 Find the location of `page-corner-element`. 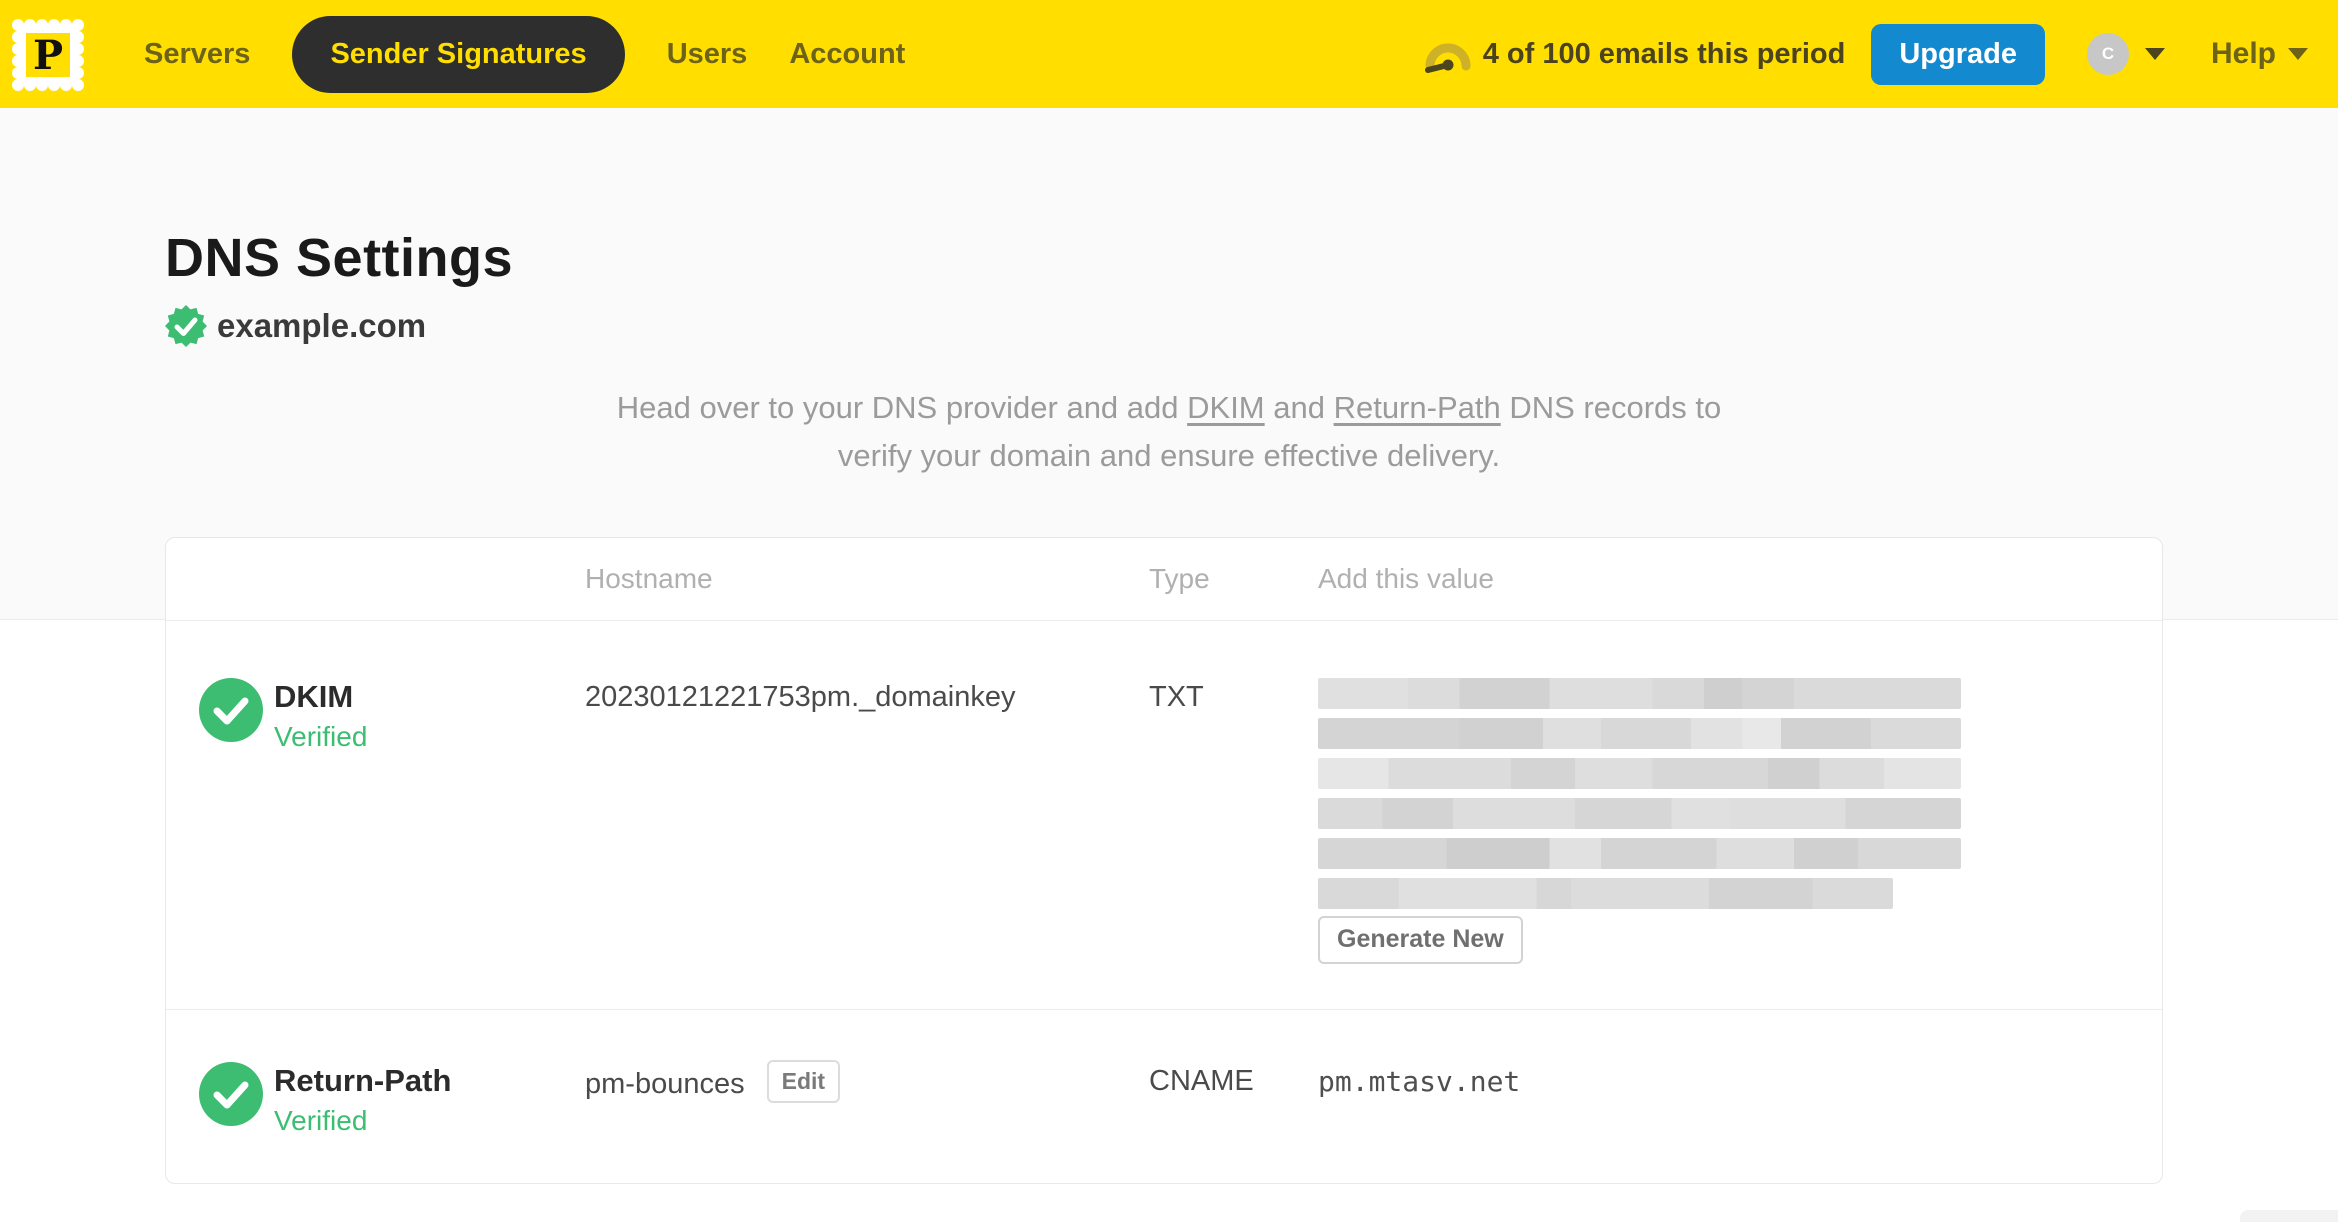

page-corner-element is located at coordinates (2289, 1216).